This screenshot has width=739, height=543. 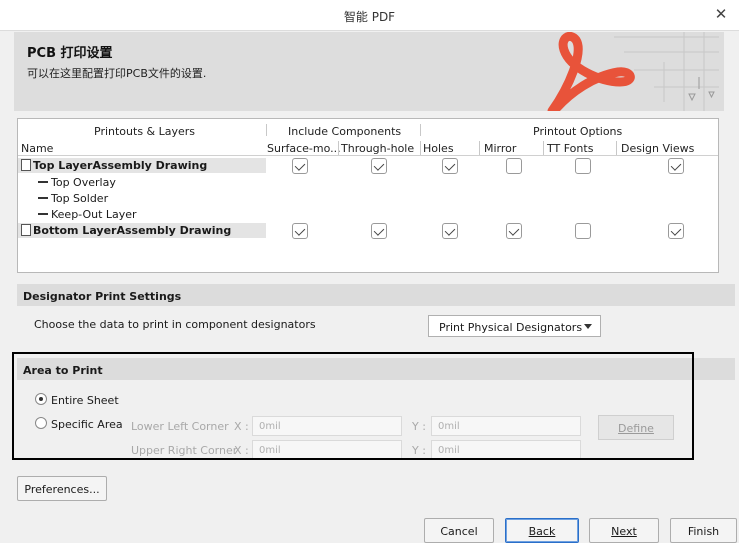 What do you see at coordinates (438, 148) in the screenshot?
I see `column-header-holes: Holes` at bounding box center [438, 148].